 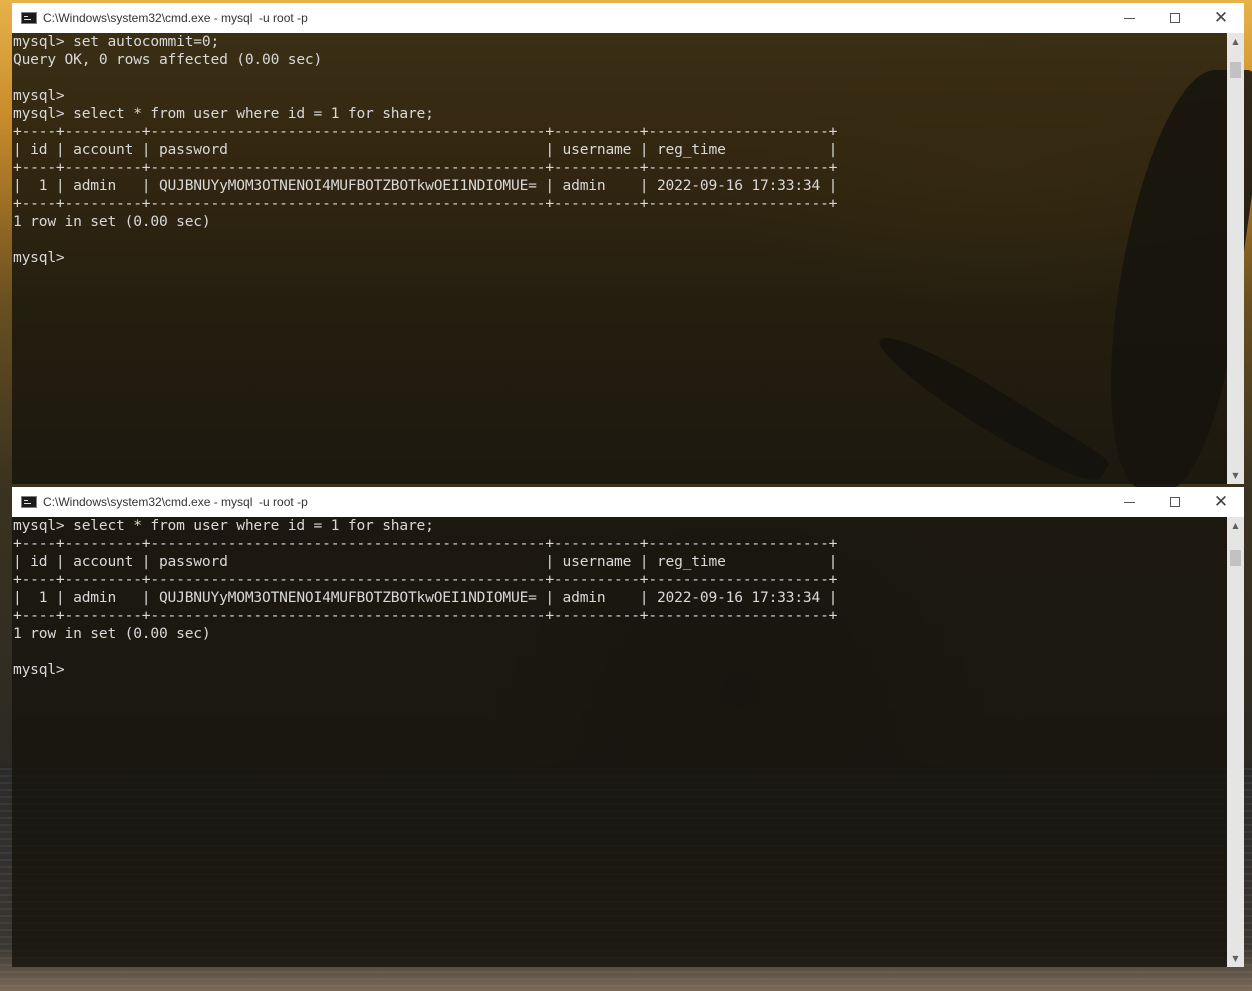 I want to click on console-line: mysql> set autocommit=0;, so click(x=116, y=41).